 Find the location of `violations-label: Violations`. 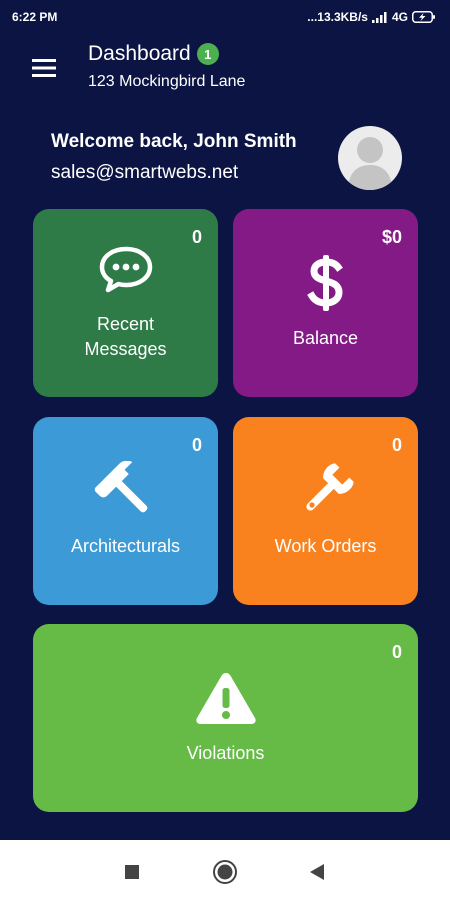

violations-label: Violations is located at coordinates (225, 753).